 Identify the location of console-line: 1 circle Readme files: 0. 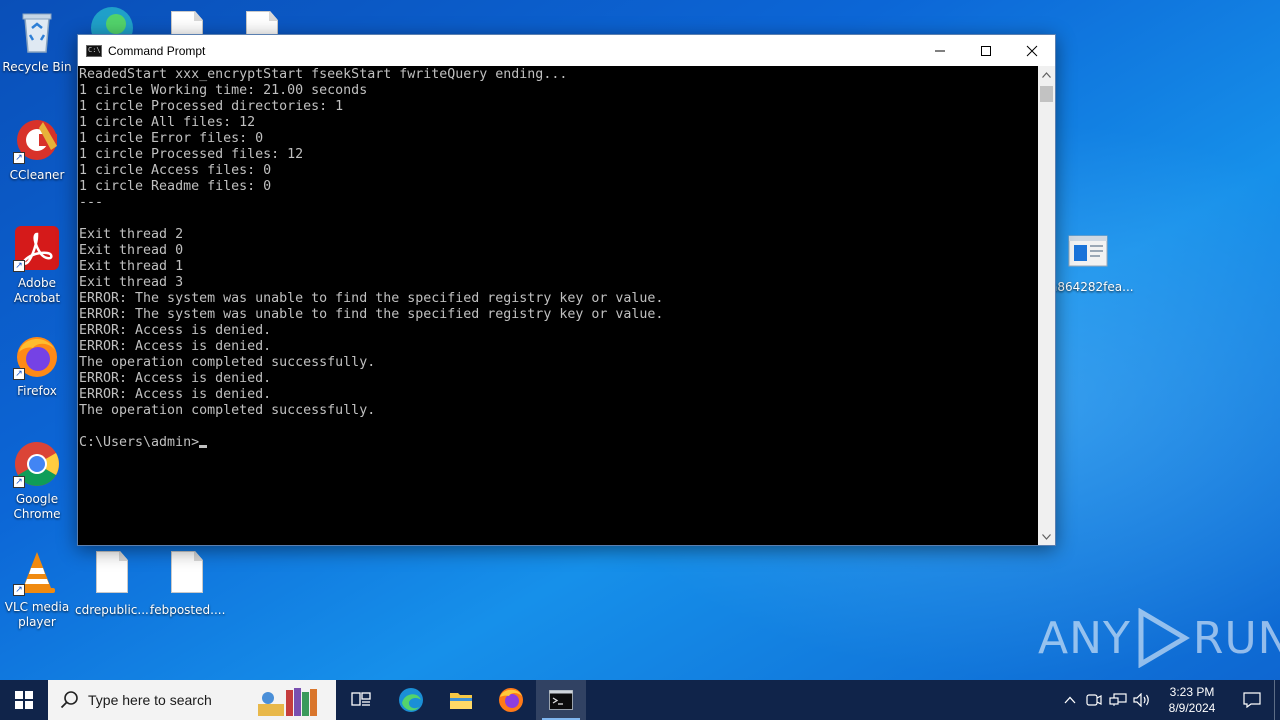
(175, 186).